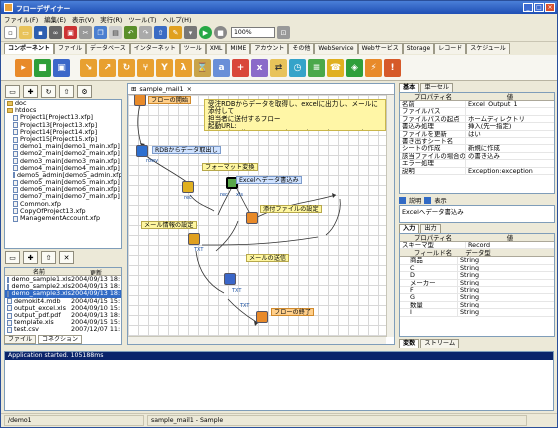  What do you see at coordinates (66, 257) in the screenshot?
I see `delete-icon: ✕` at bounding box center [66, 257].